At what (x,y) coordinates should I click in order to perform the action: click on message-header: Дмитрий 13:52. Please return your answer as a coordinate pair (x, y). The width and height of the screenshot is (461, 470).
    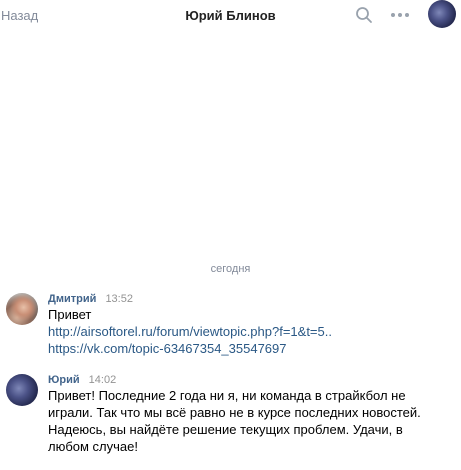
    Looking at the image, I should click on (90, 299).